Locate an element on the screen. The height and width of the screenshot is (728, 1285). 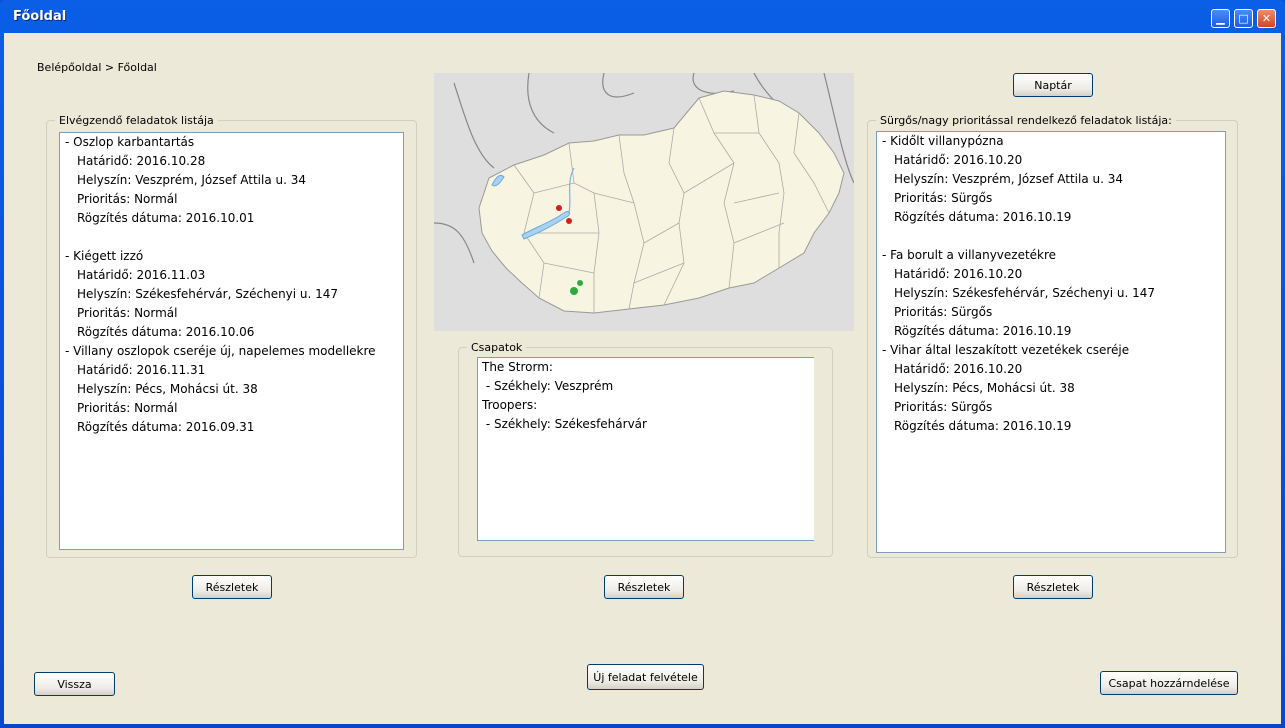
close-button: ✕ is located at coordinates (1266, 18).